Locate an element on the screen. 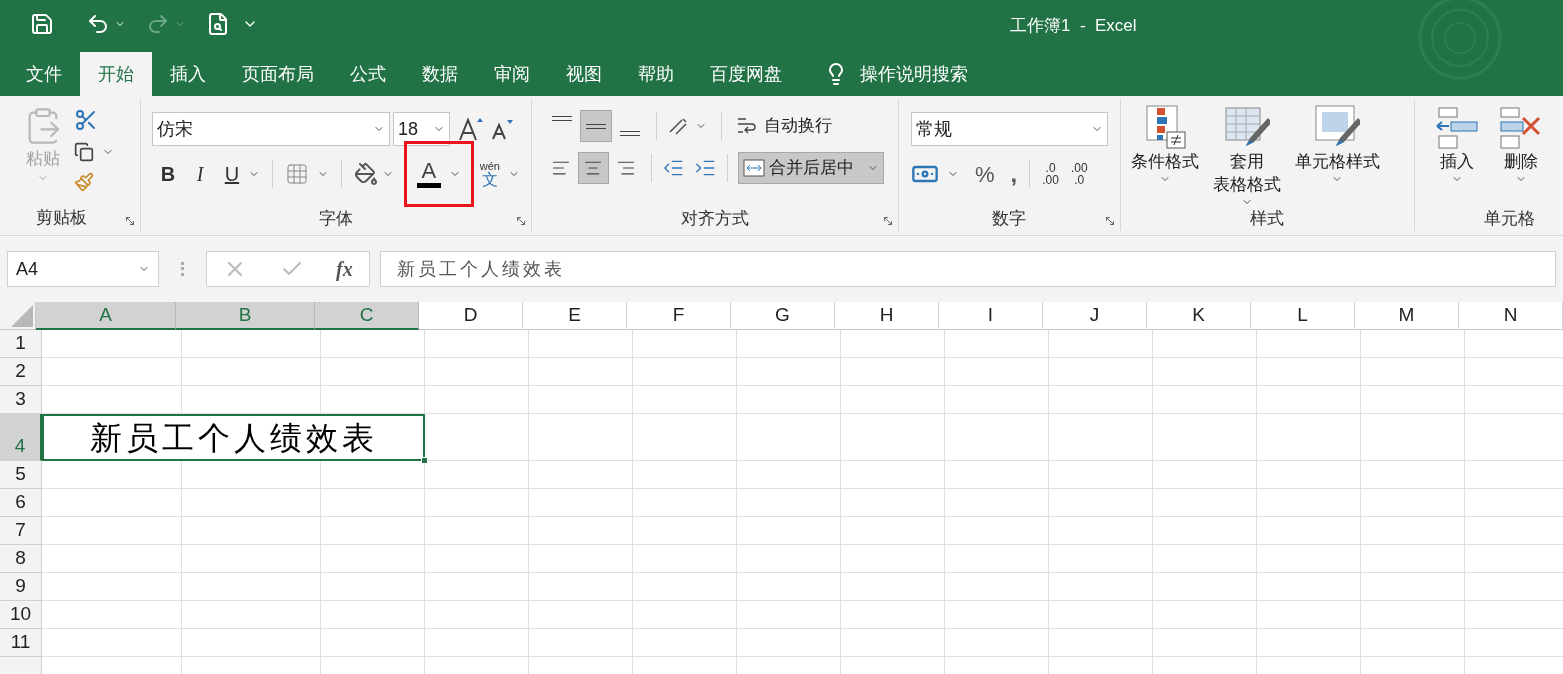 The height and width of the screenshot is (674, 1563). row-header: 11 is located at coordinates (21, 643).